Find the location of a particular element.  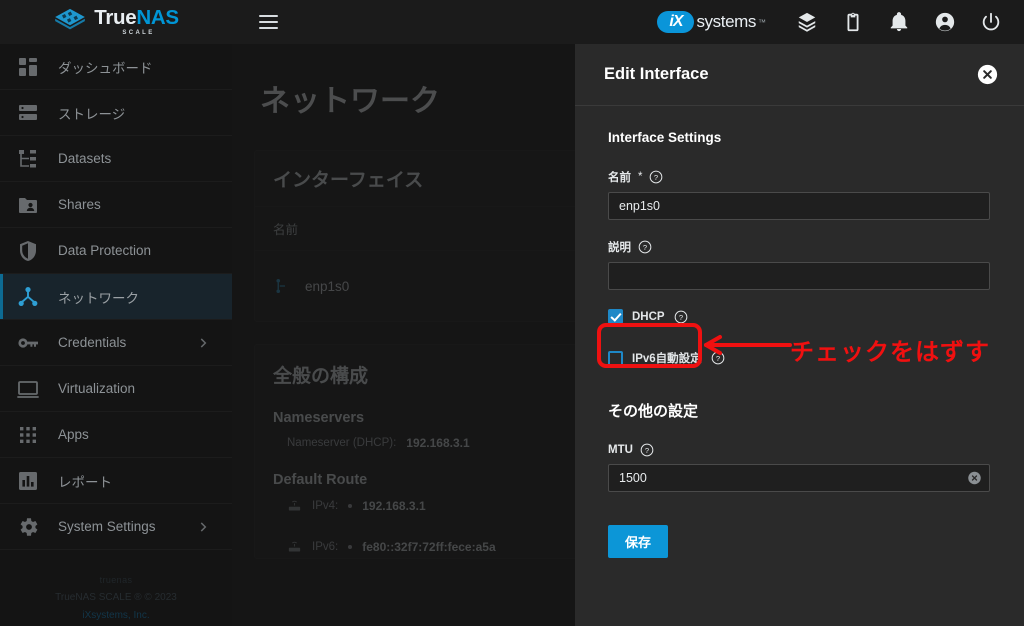

truenas-wordmark: TrueNAS SCALE is located at coordinates (136, 21).